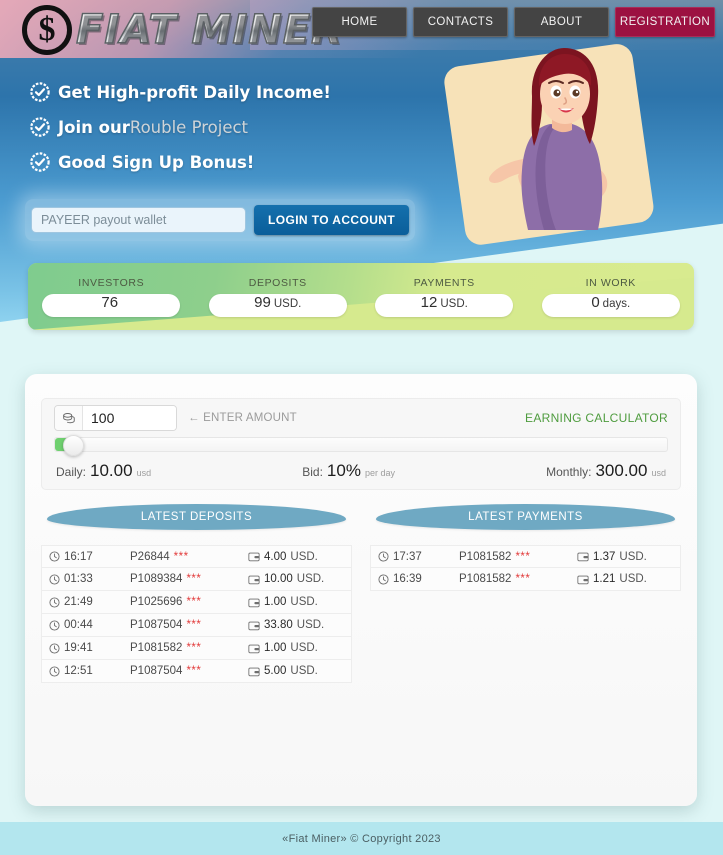  I want to click on table-row: 17:37 P1081582 *** 1.37 USD., so click(525, 556).